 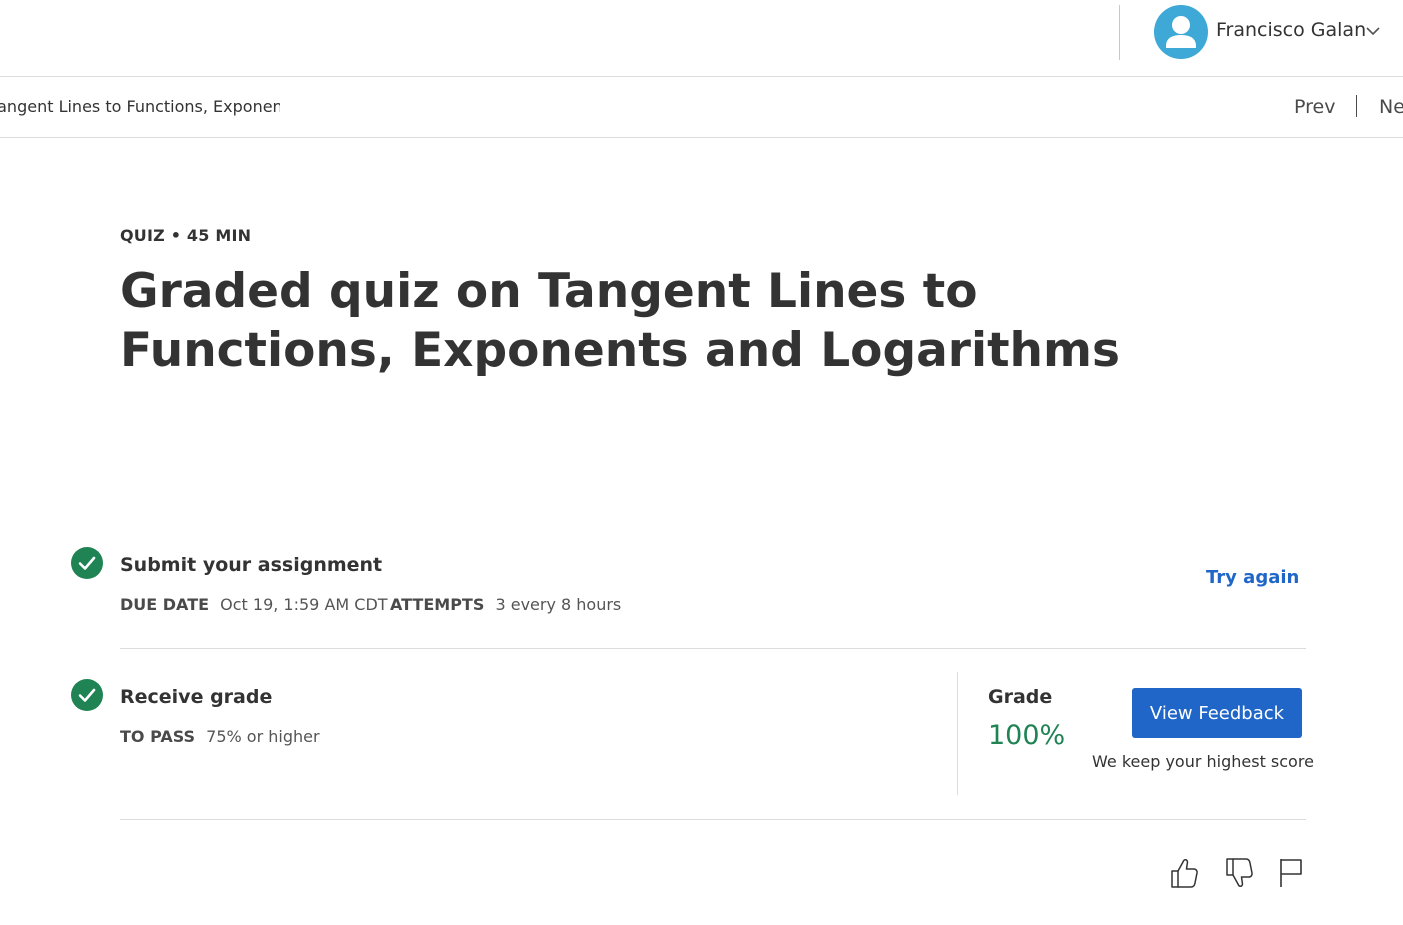 What do you see at coordinates (304, 604) in the screenshot?
I see `due-date-value: Oct 19, 1:59 AM CDT` at bounding box center [304, 604].